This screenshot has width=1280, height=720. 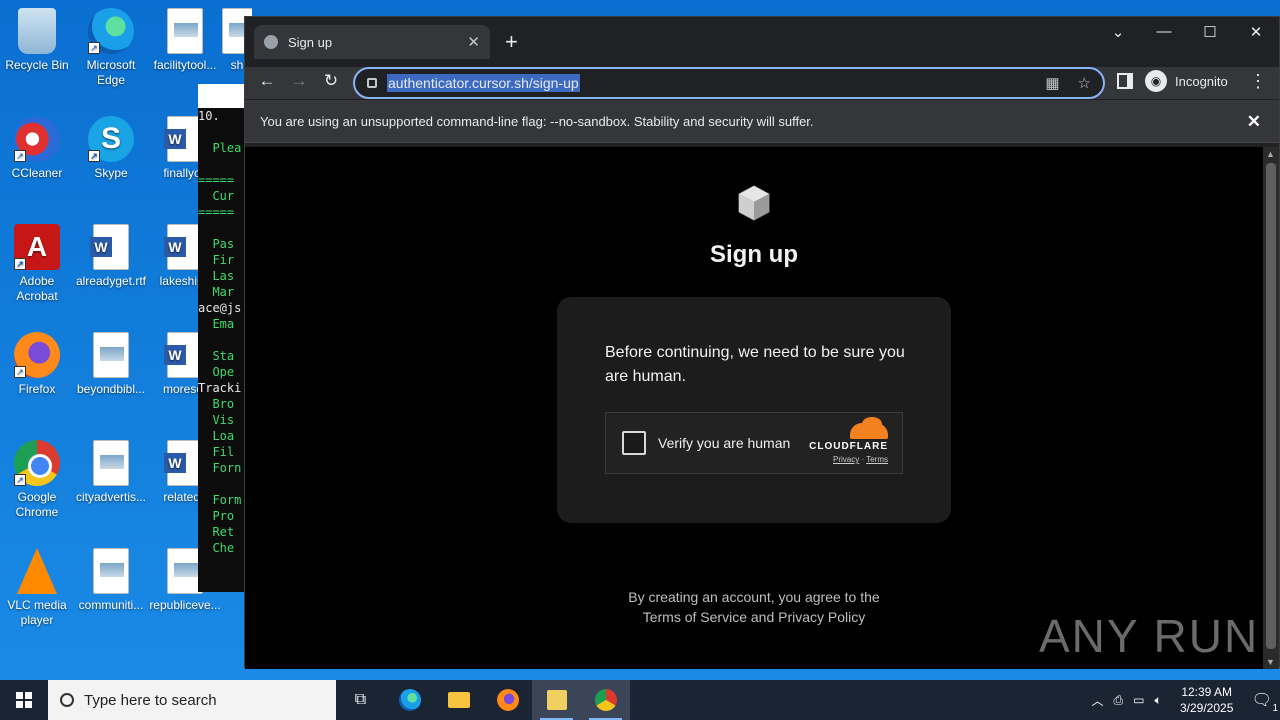 What do you see at coordinates (1149, 636) in the screenshot?
I see `anyrun-watermark: ANY RUN` at bounding box center [1149, 636].